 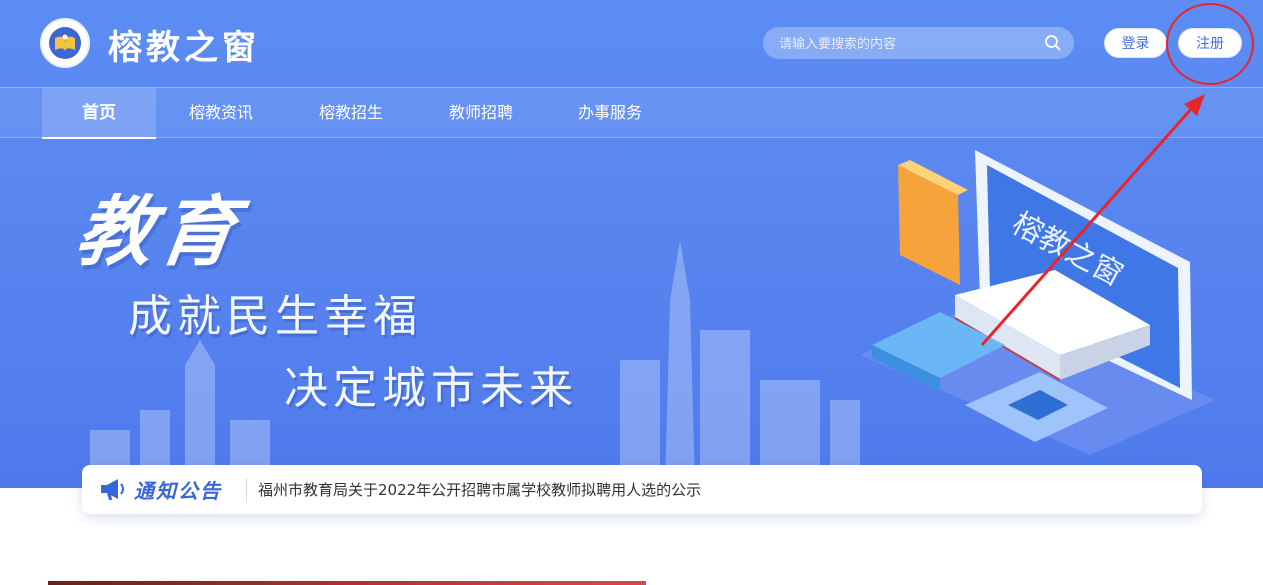 What do you see at coordinates (275, 316) in the screenshot?
I see `banner-line-1: 成就民生幸福` at bounding box center [275, 316].